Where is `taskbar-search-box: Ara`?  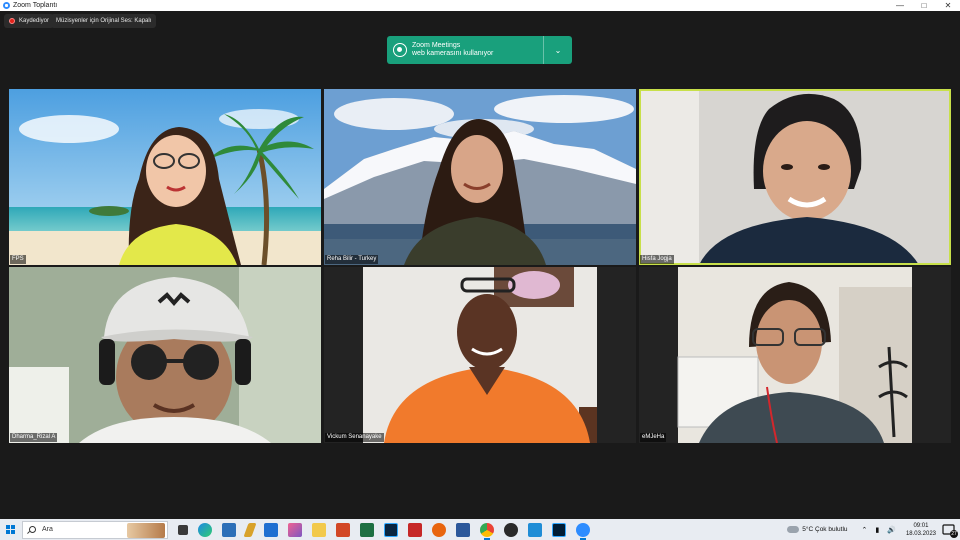
taskbar-search-box: Ara is located at coordinates (95, 529).